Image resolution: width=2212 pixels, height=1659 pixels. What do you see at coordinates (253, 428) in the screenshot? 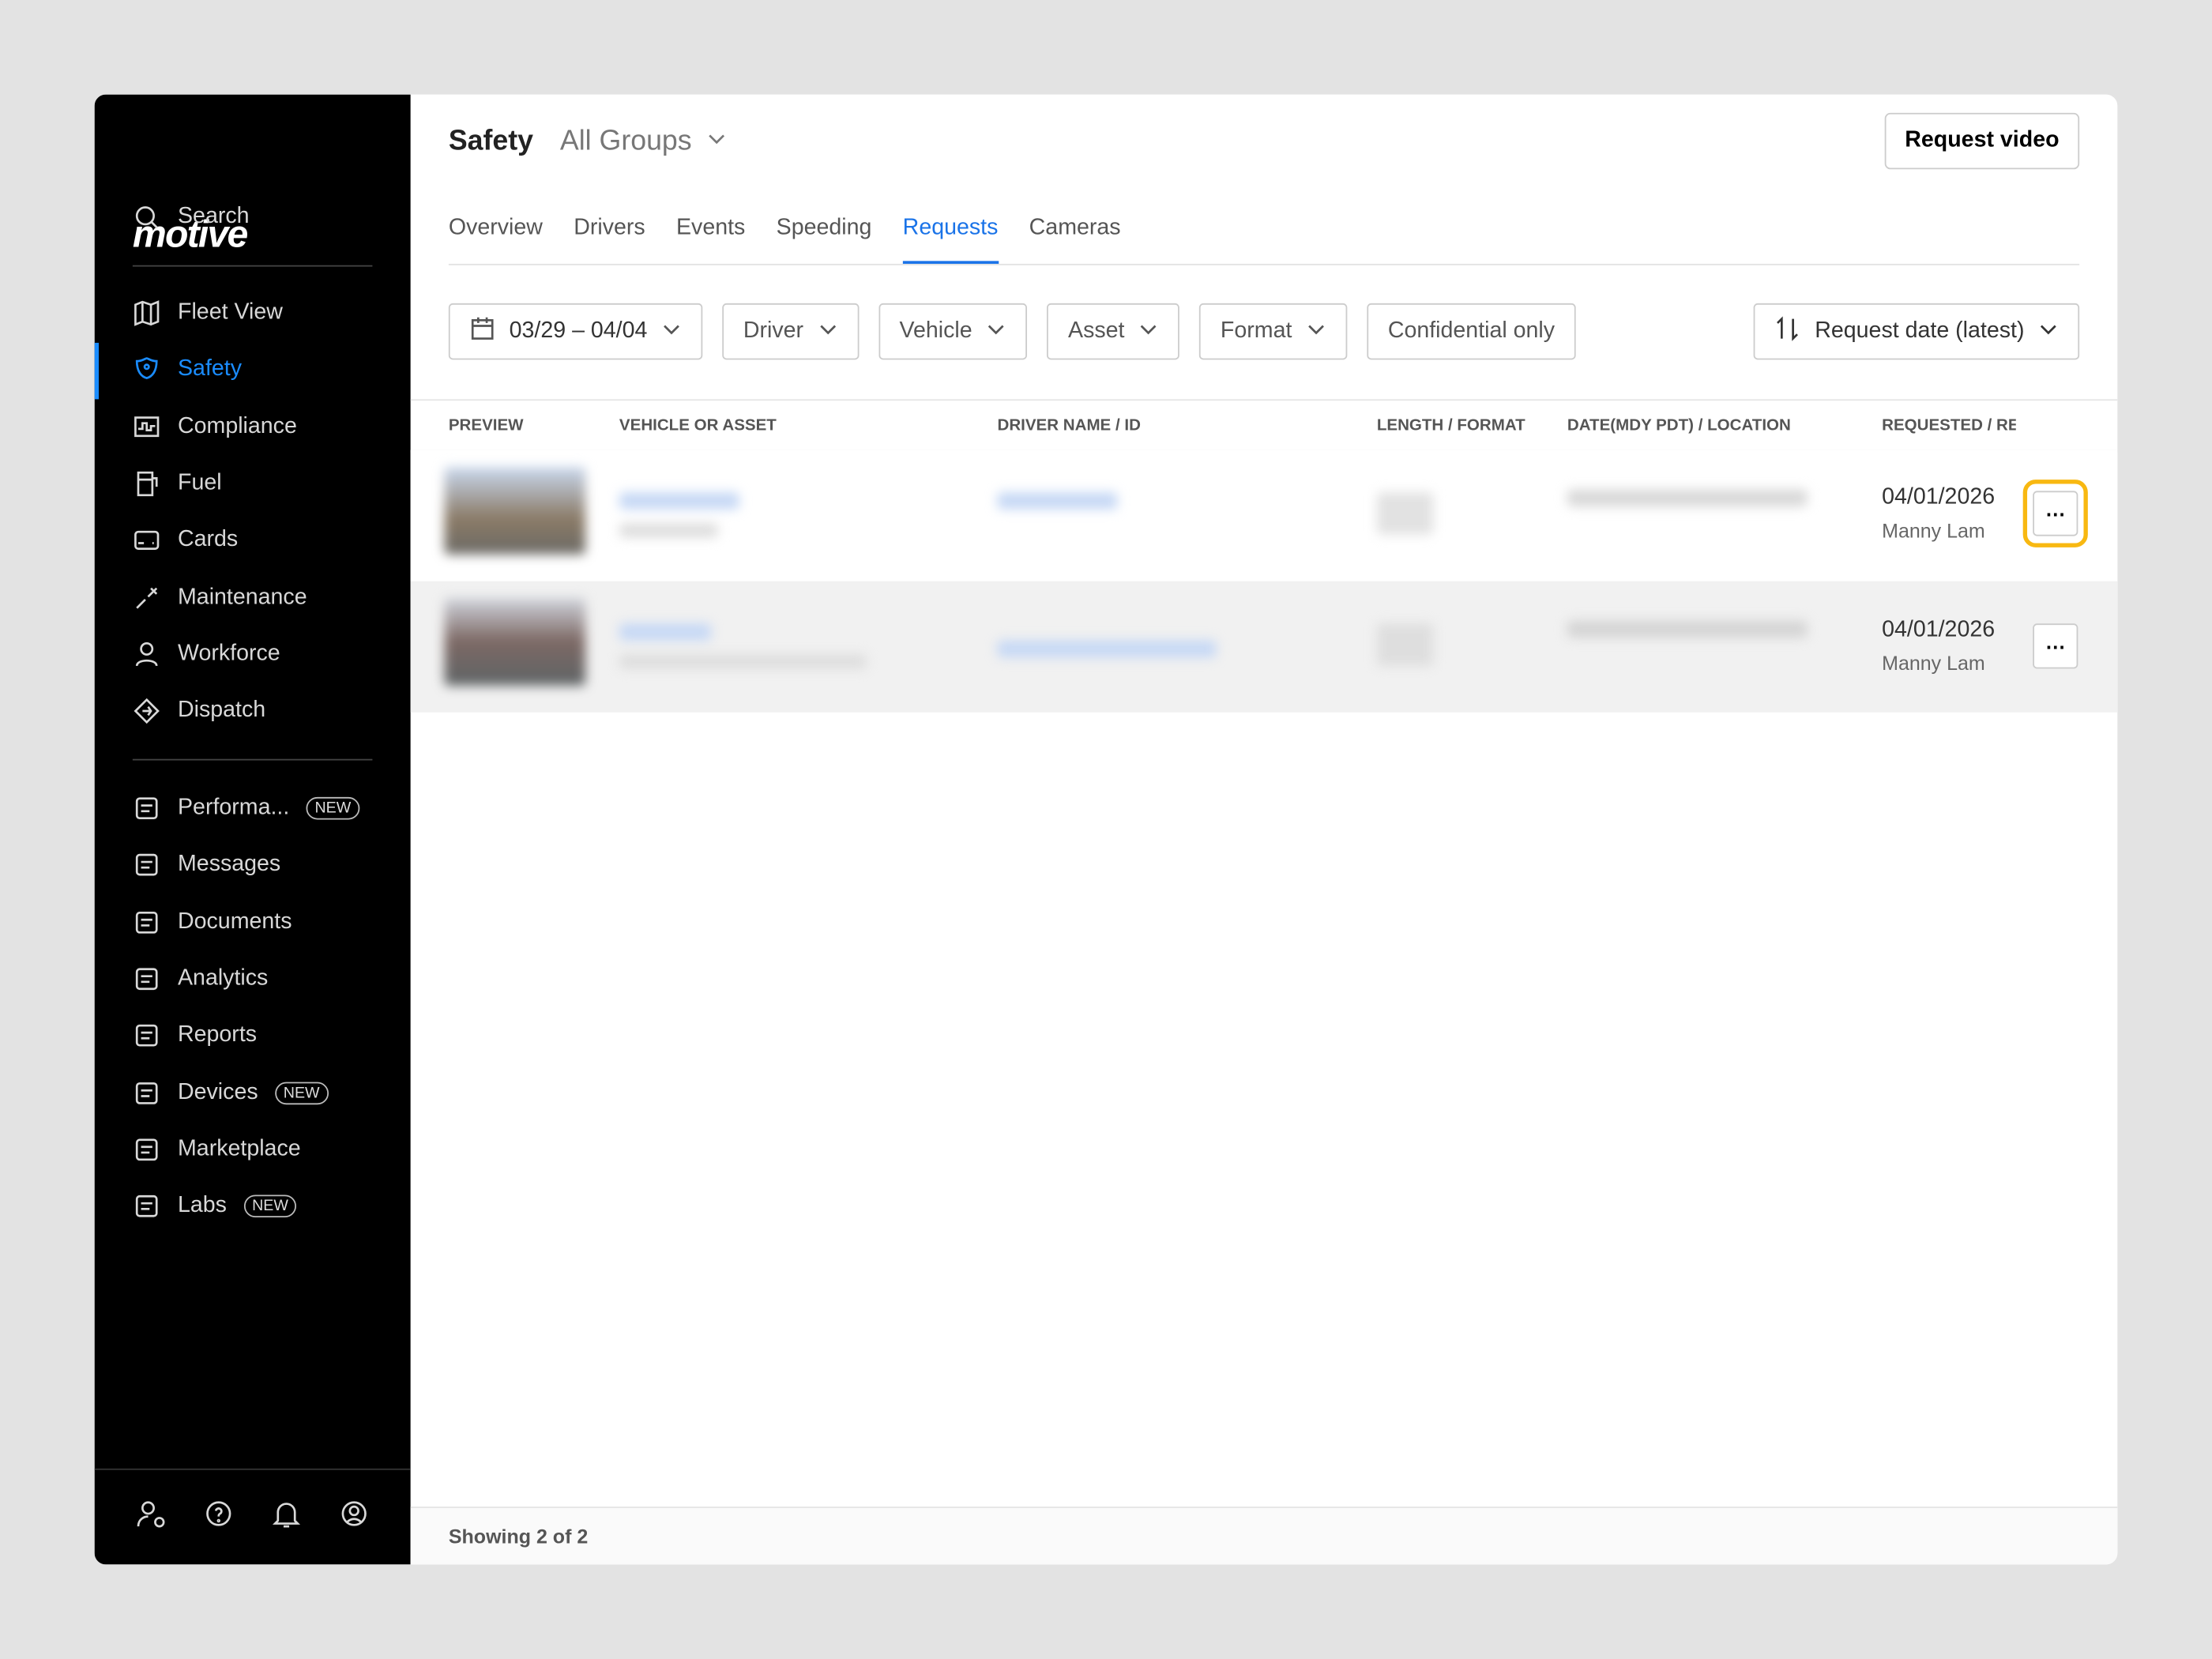
I see `sidebar-item-compliance: Compliance` at bounding box center [253, 428].